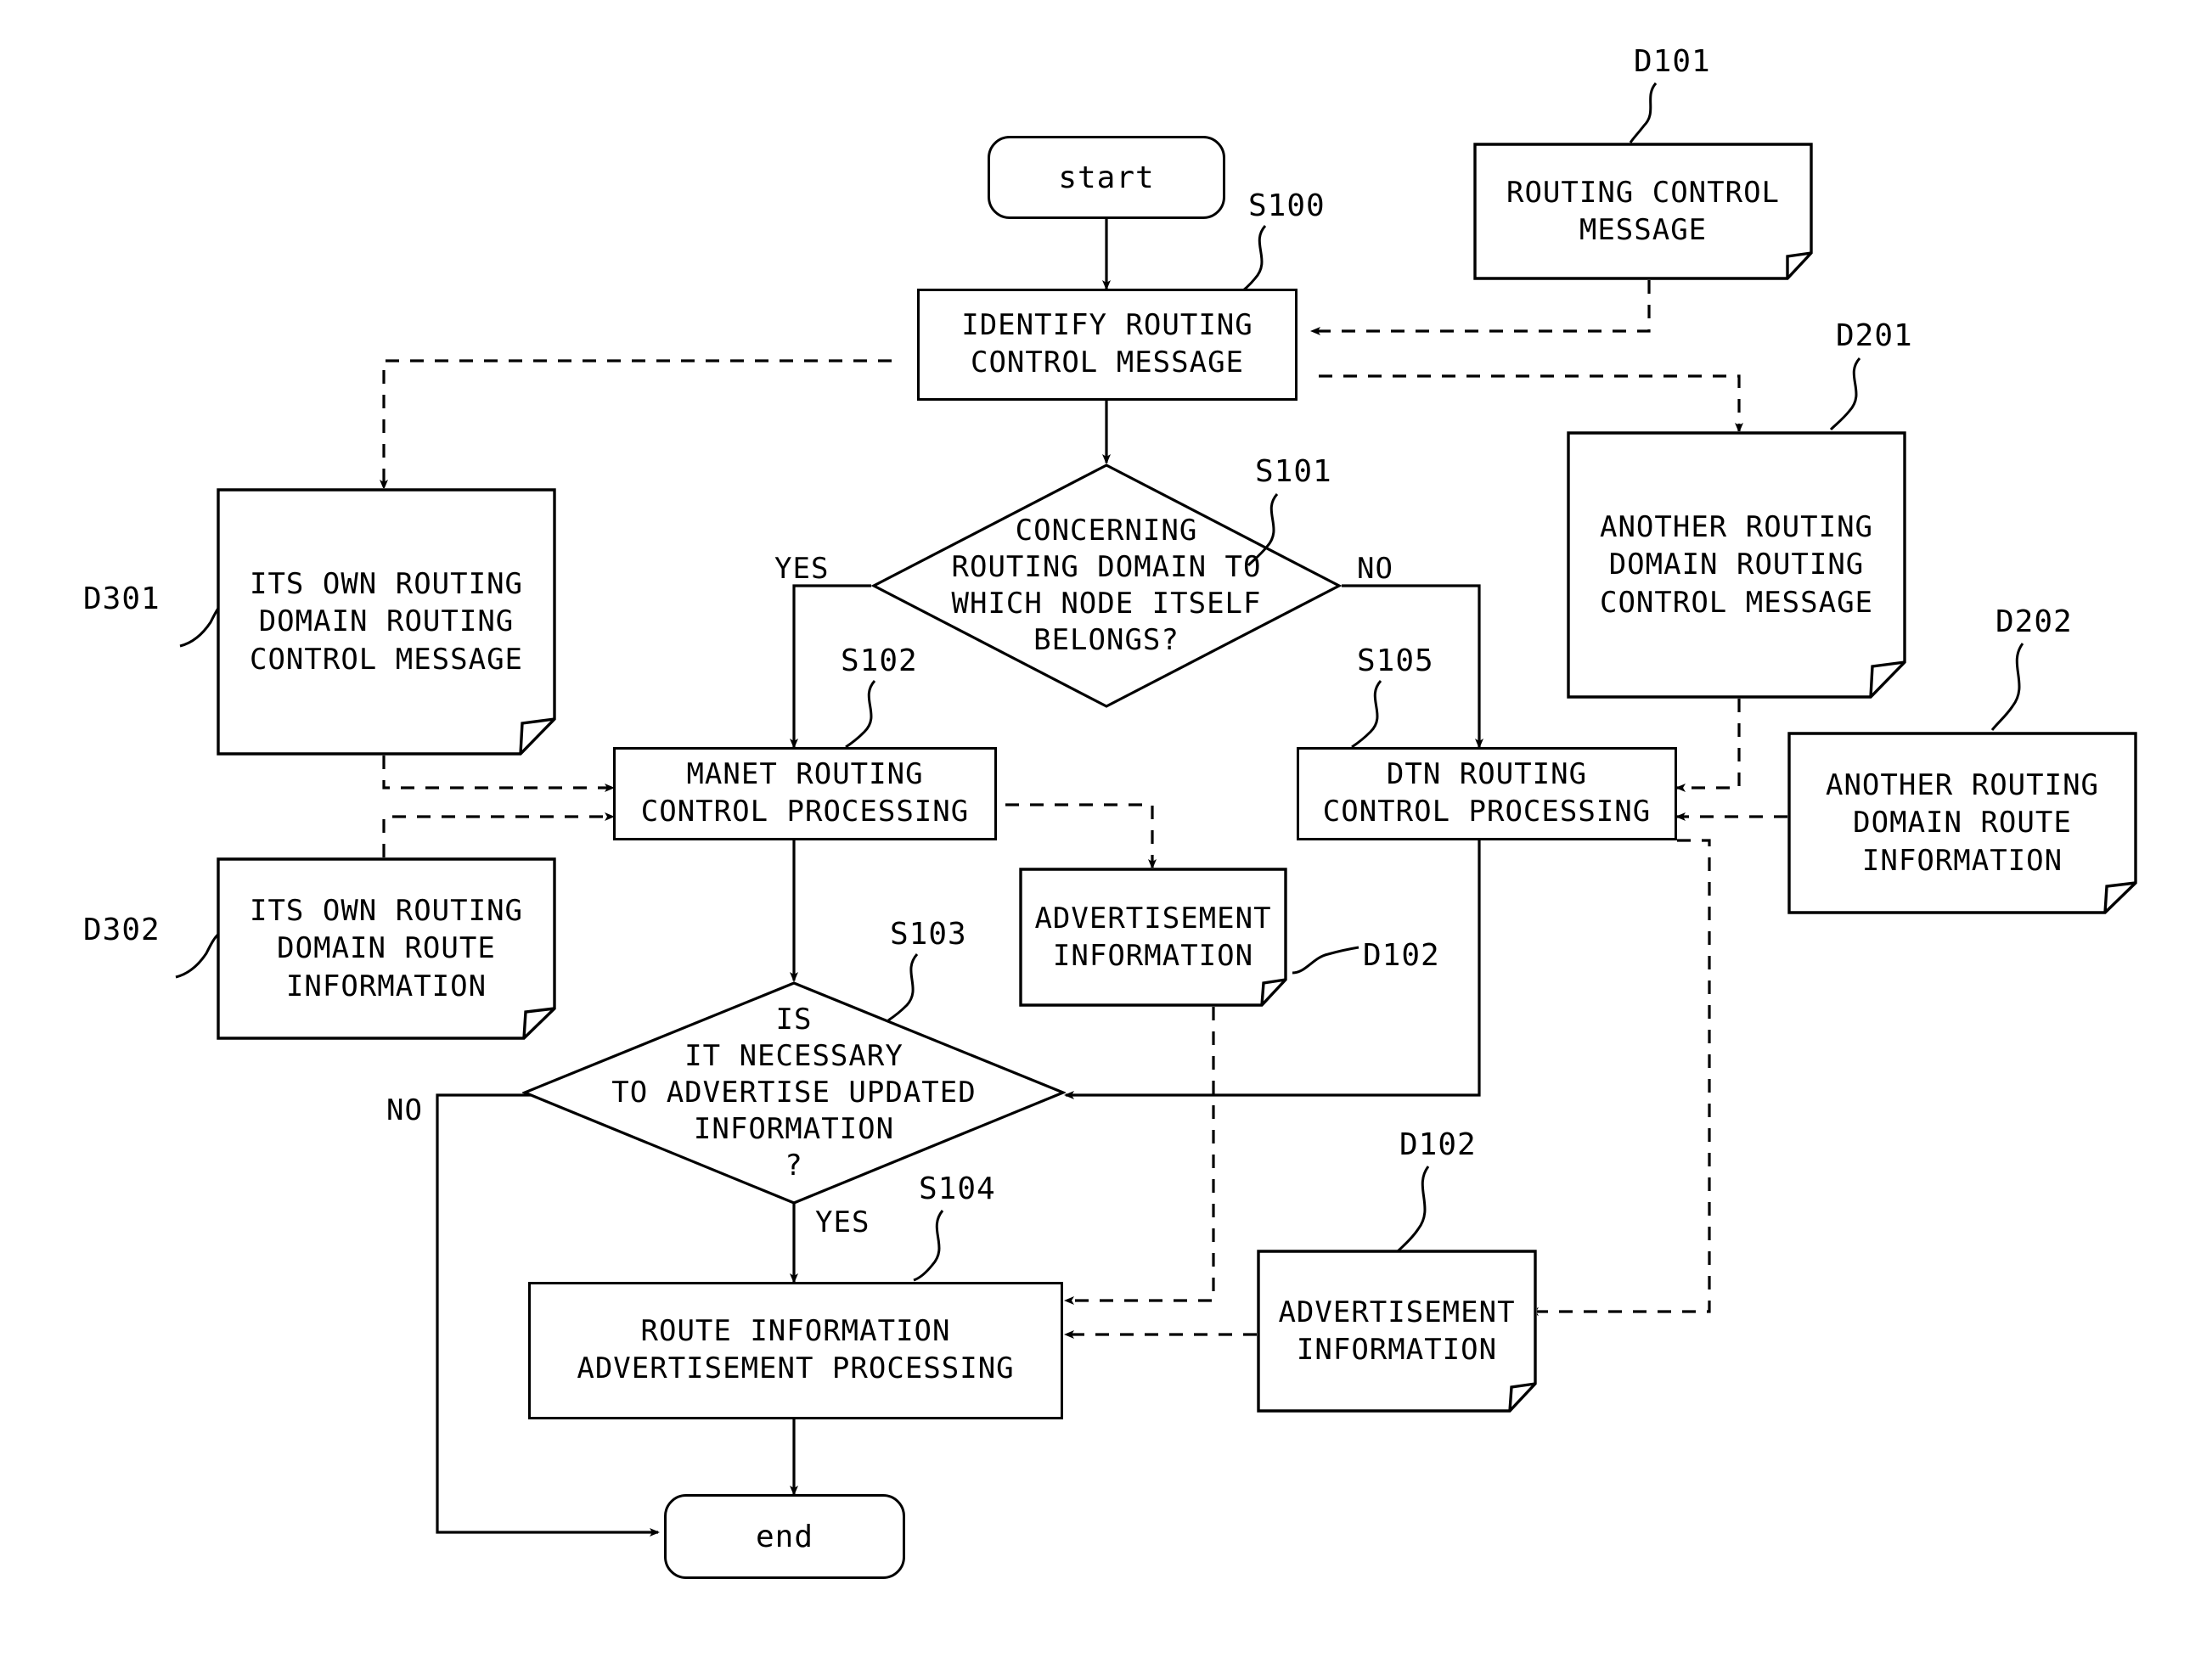  What do you see at coordinates (2034, 622) in the screenshot?
I see `data-tag-d202: D202` at bounding box center [2034, 622].